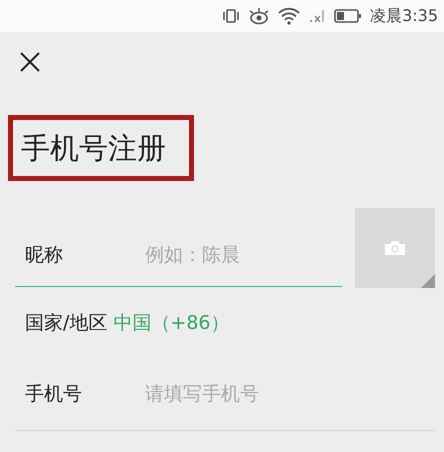 The image size is (444, 452). What do you see at coordinates (242, 255) in the screenshot?
I see `nickname-input: 例如：陈晨` at bounding box center [242, 255].